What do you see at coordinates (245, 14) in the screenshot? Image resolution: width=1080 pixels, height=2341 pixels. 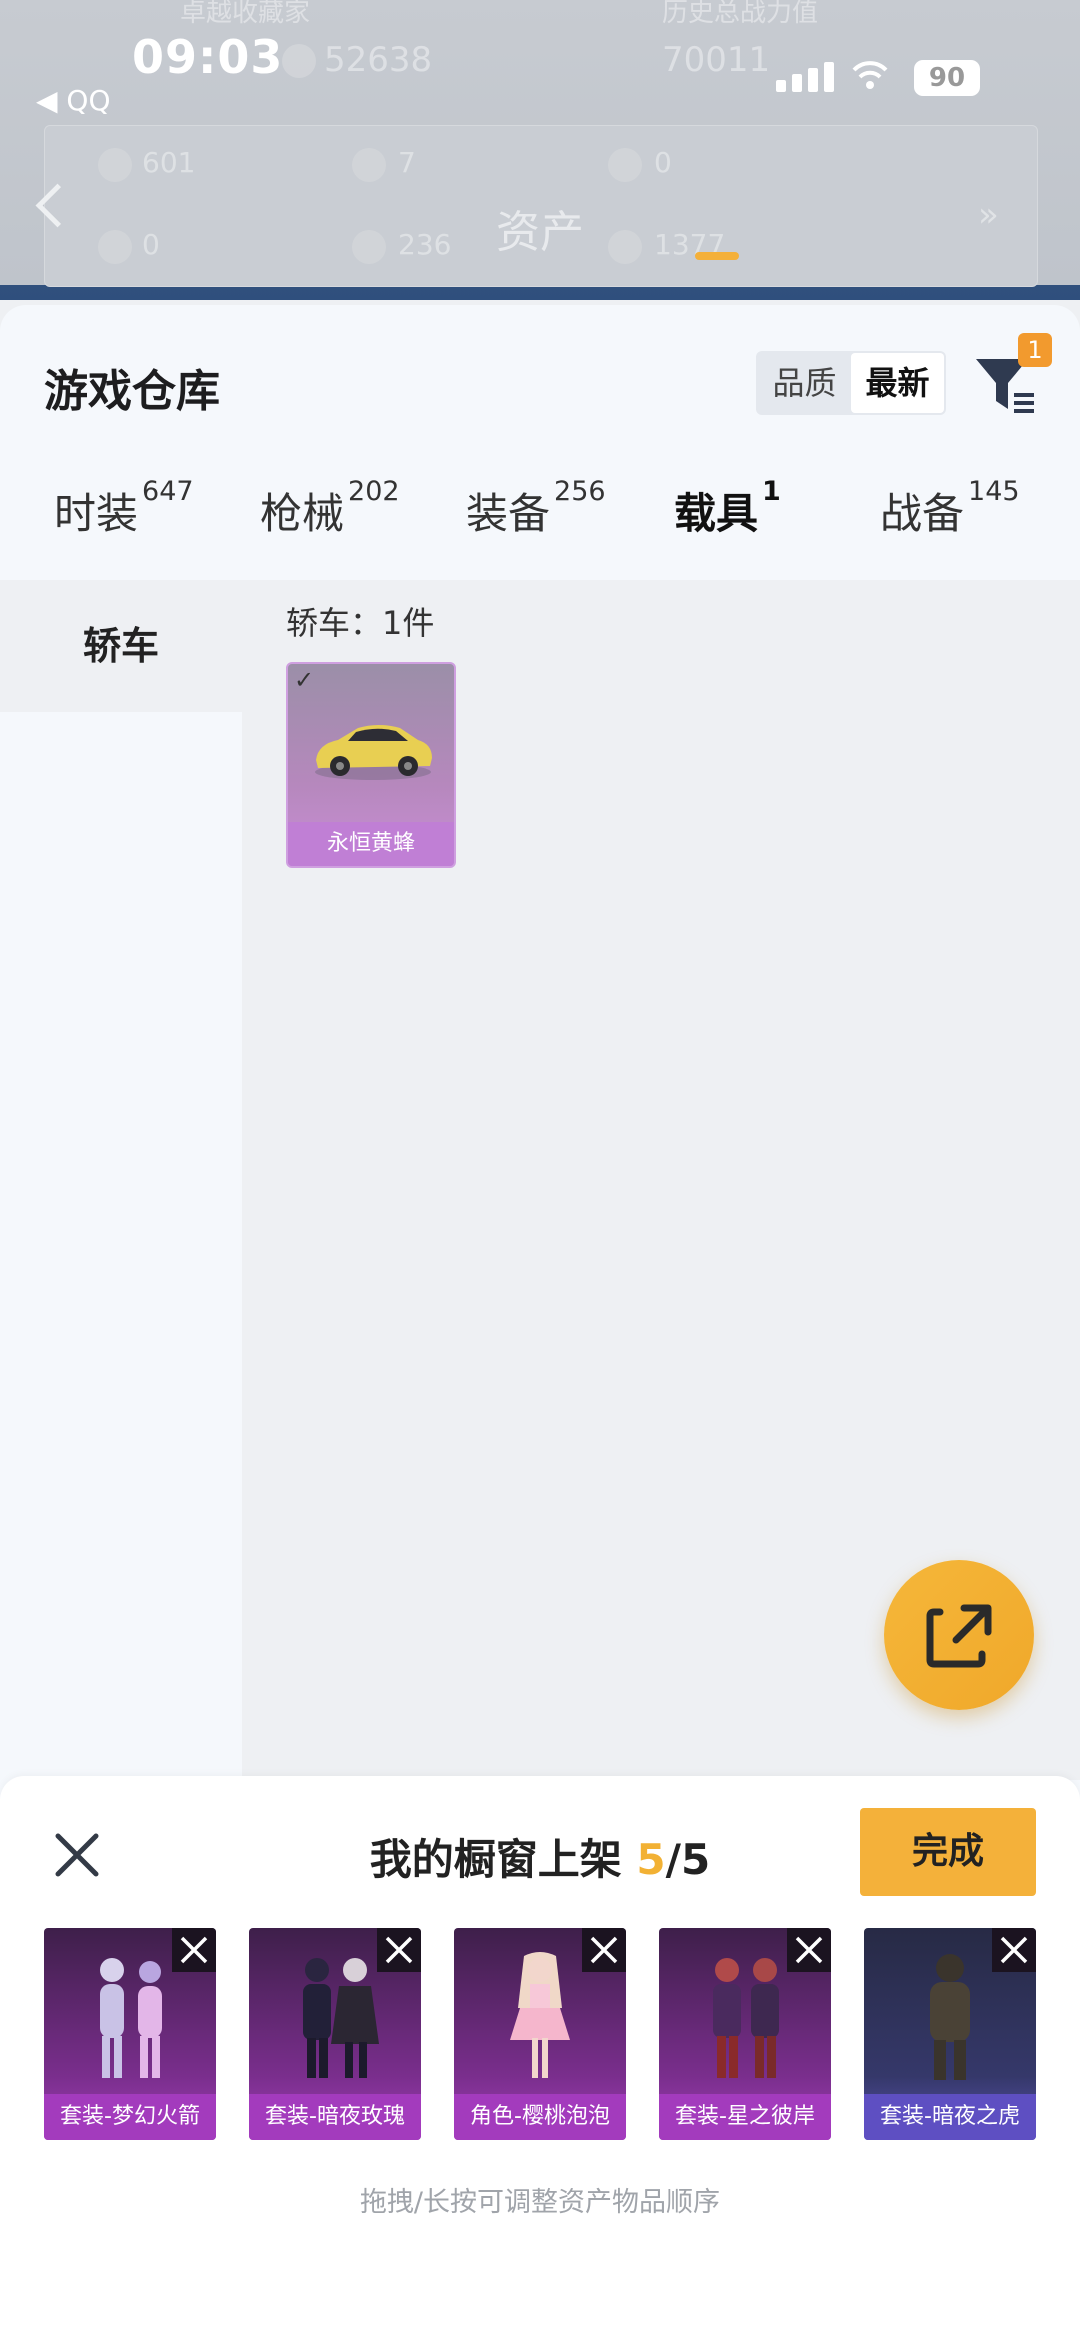 I see `collector-label: 卓越收藏家` at bounding box center [245, 14].